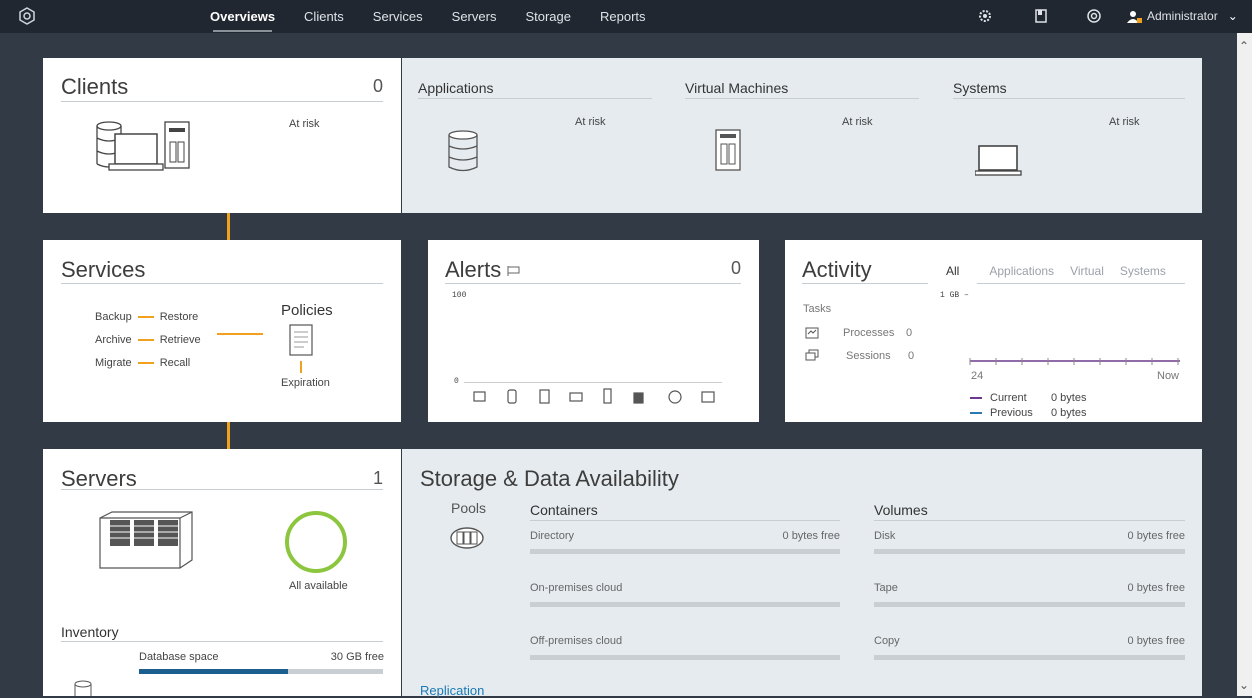  Describe the element at coordinates (316, 542) in the screenshot. I see `availability-ring` at that location.